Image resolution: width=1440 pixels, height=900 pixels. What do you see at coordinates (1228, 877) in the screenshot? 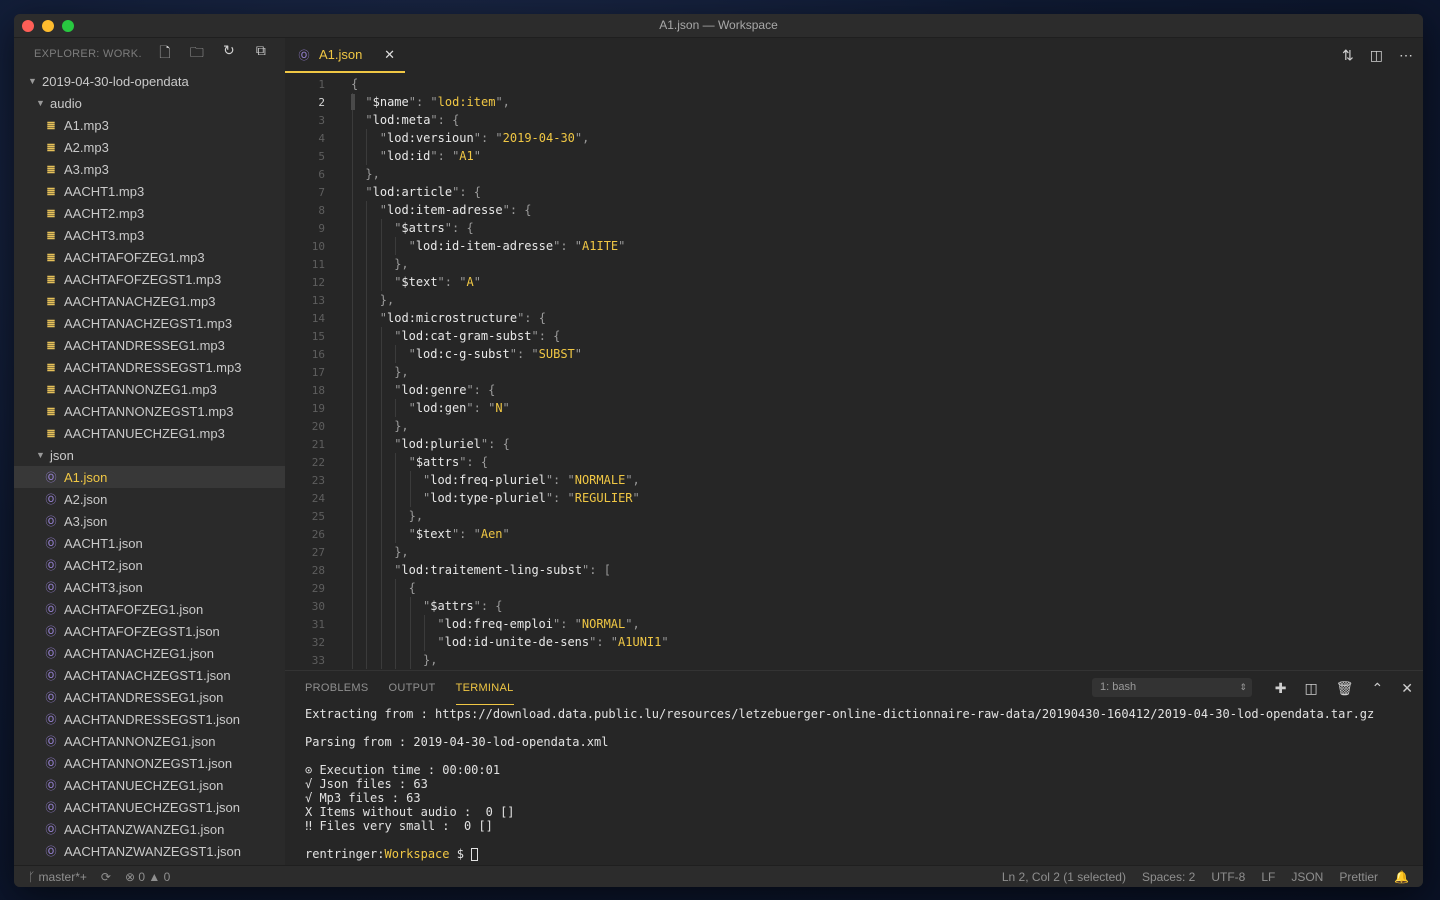
I see `encoding: UTF-8` at bounding box center [1228, 877].